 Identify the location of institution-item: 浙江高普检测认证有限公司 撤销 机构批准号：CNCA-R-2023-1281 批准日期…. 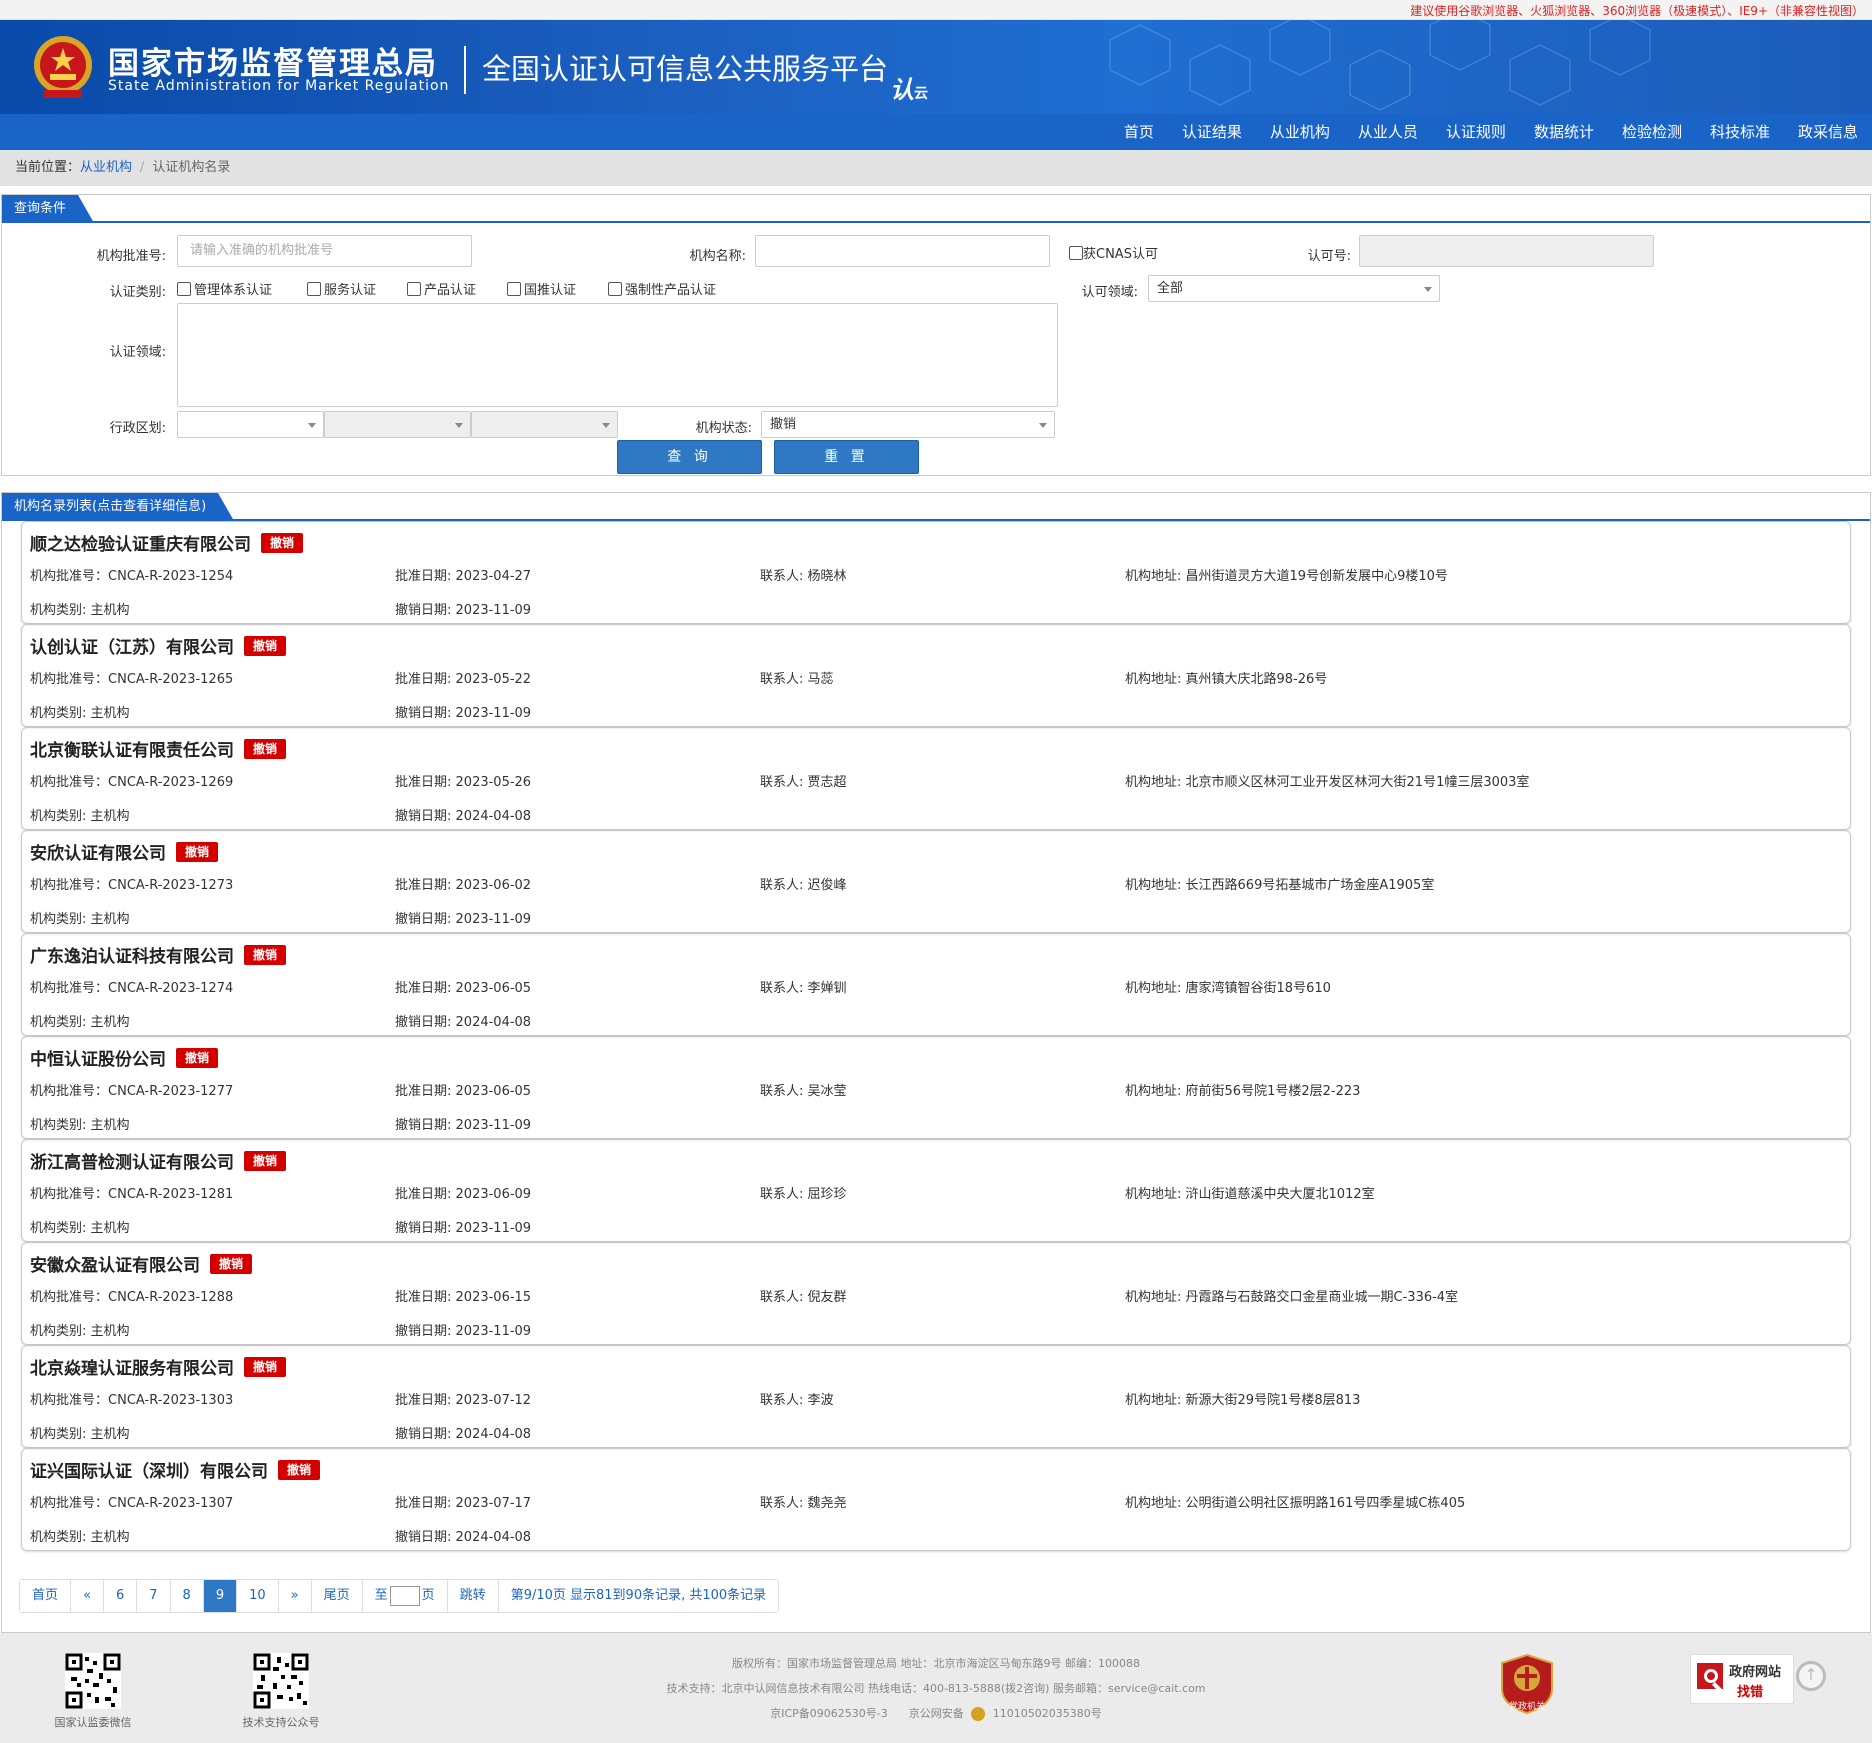
(936, 1190).